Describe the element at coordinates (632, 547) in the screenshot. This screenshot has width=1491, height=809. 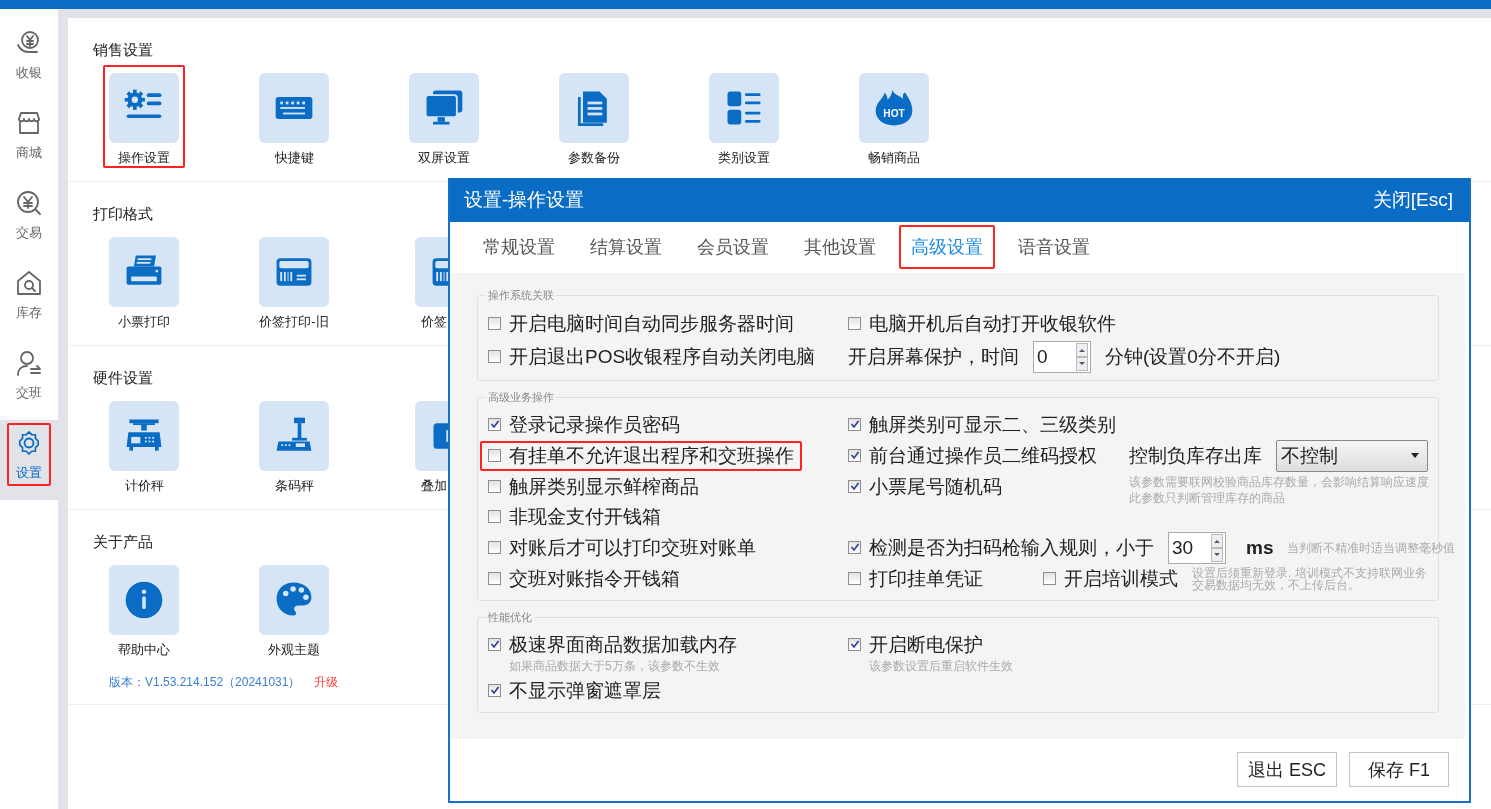
I see `checkbox-label: 对账后才可以打印交班对账单` at that location.